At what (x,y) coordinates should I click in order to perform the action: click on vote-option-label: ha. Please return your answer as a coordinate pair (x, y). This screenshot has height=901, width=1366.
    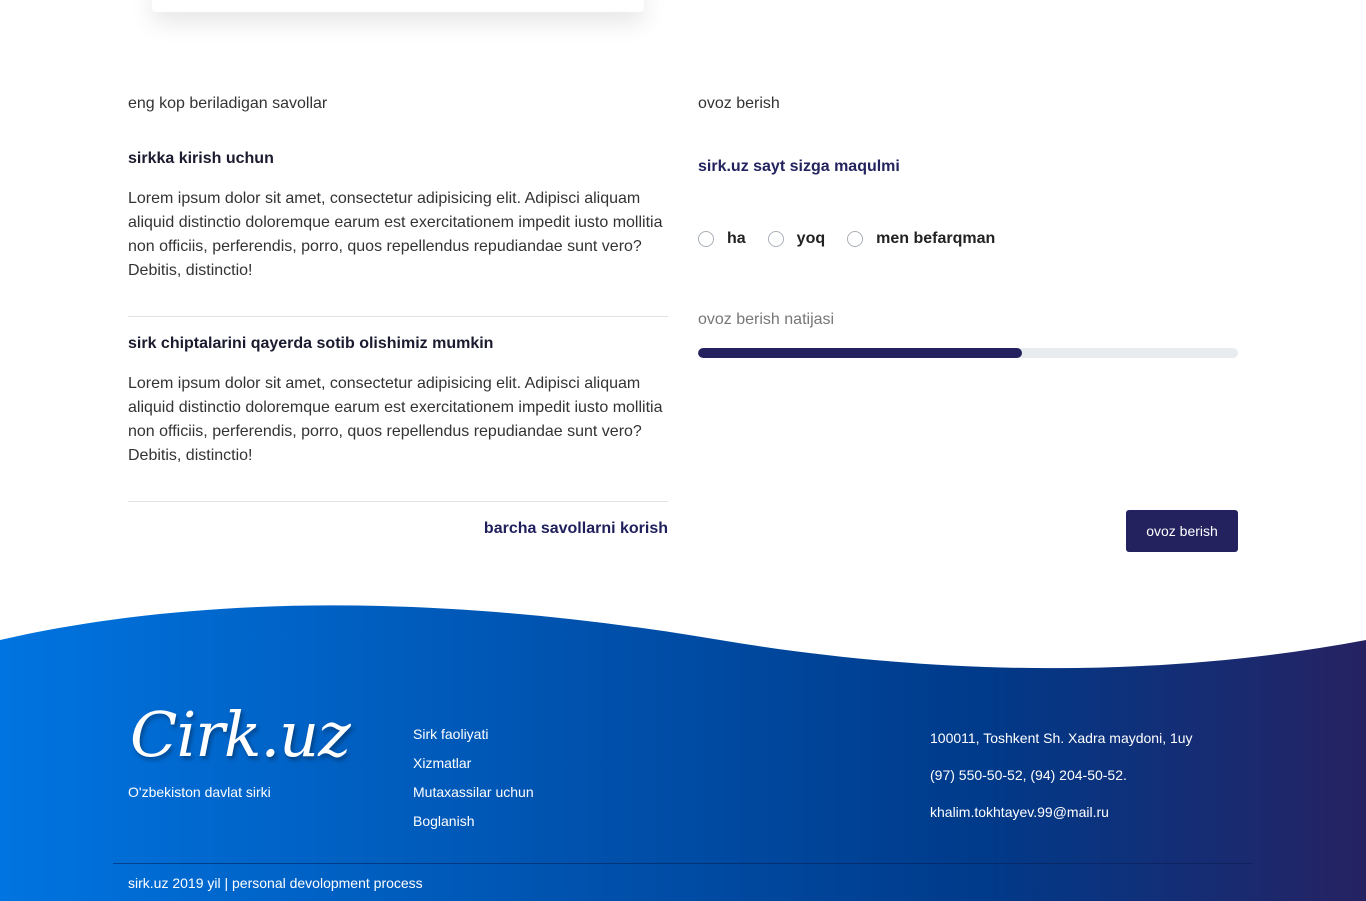
    Looking at the image, I should click on (736, 238).